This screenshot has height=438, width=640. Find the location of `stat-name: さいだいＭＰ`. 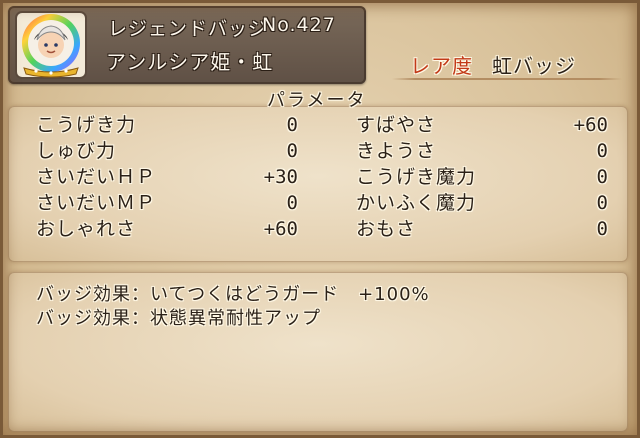

stat-name: さいだいＭＰ is located at coordinates (96, 203).